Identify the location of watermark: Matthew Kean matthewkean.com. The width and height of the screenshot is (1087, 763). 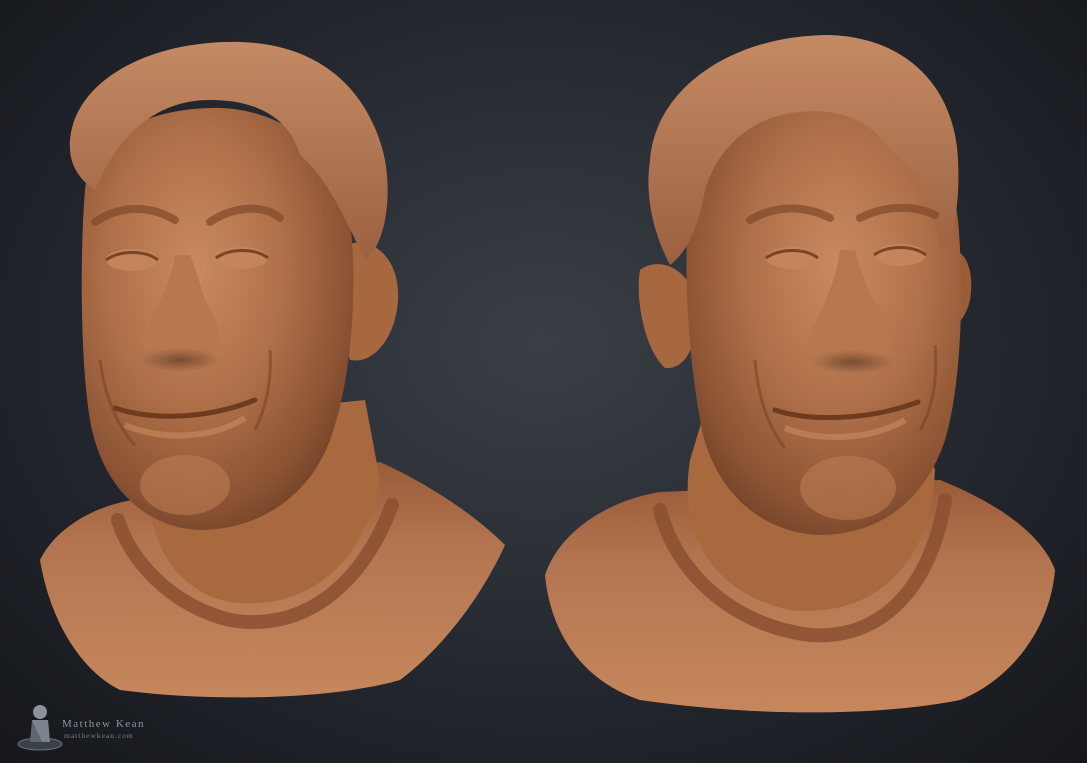
(116, 726).